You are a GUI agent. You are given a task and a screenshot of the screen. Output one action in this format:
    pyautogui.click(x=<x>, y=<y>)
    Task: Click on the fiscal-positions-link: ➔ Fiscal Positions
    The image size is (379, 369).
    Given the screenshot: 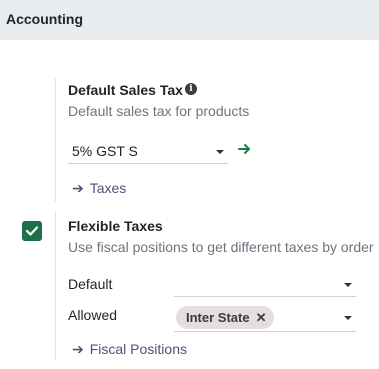 What is the action you would take?
    pyautogui.click(x=129, y=349)
    